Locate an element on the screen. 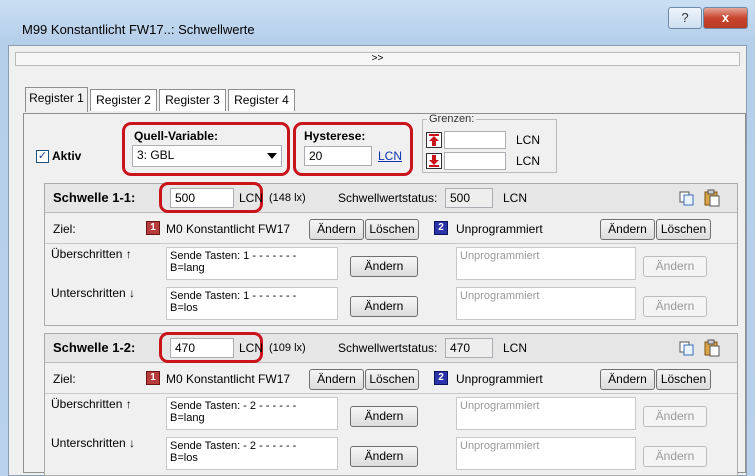 This screenshot has width=755, height=476. schwelle-1-2-status-unit: LCN is located at coordinates (515, 348).